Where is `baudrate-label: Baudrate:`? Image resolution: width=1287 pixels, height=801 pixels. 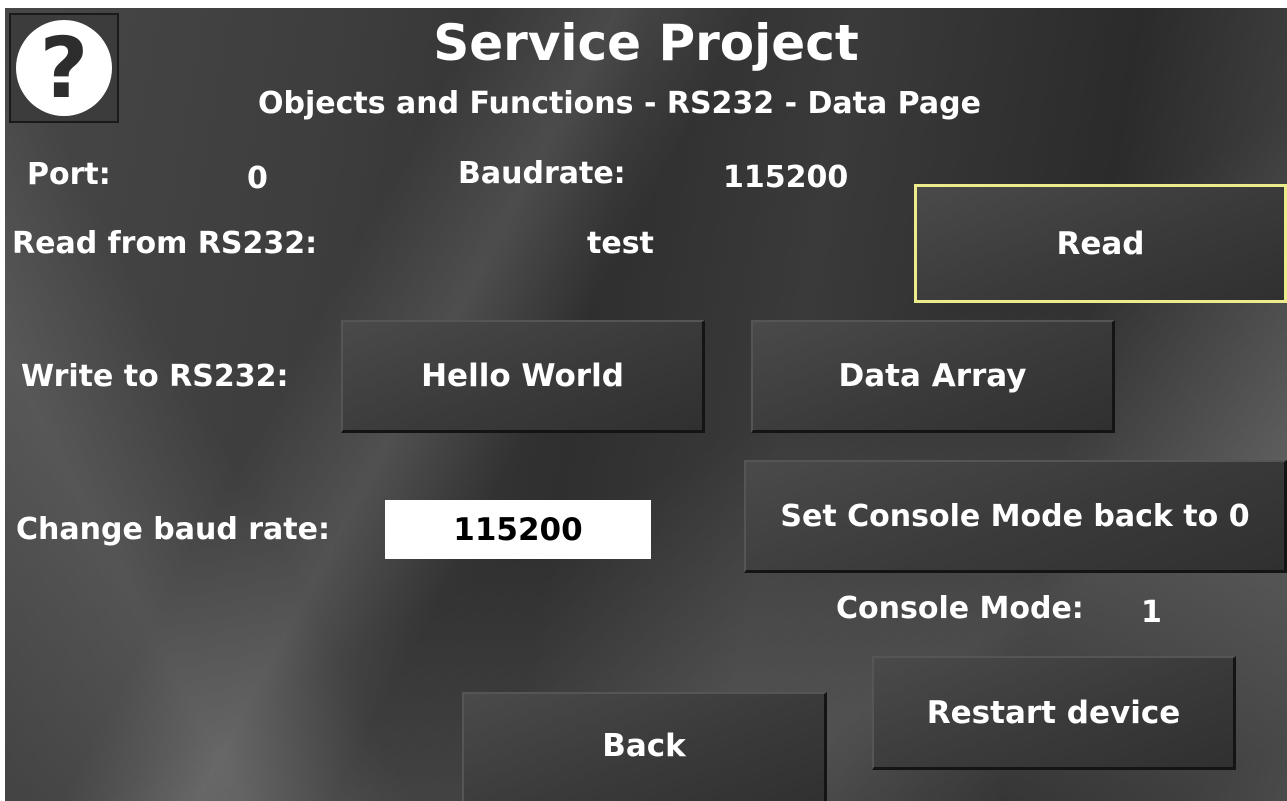
baudrate-label: Baudrate: is located at coordinates (542, 173).